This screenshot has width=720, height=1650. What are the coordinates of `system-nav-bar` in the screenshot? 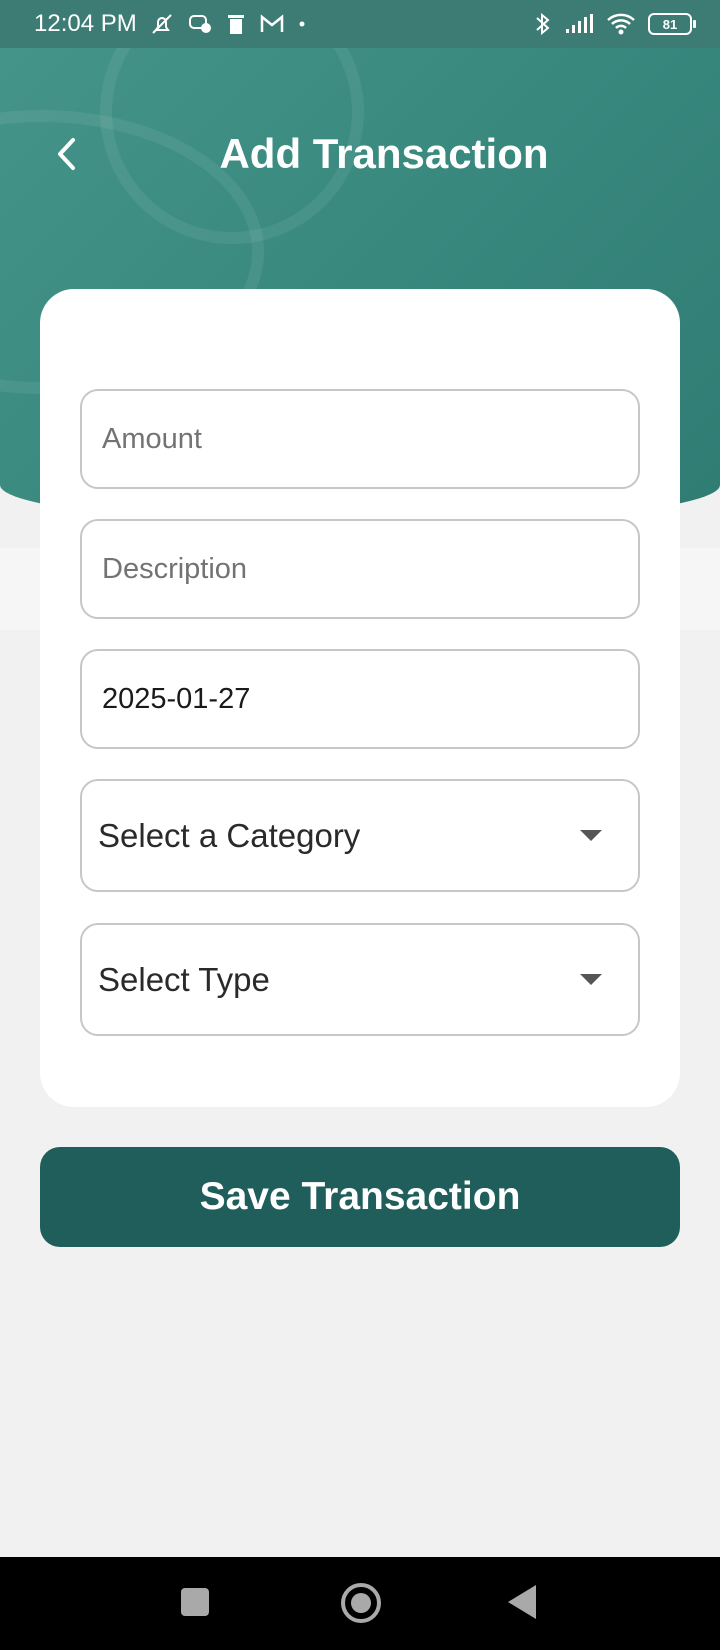 It's located at (360, 1603).